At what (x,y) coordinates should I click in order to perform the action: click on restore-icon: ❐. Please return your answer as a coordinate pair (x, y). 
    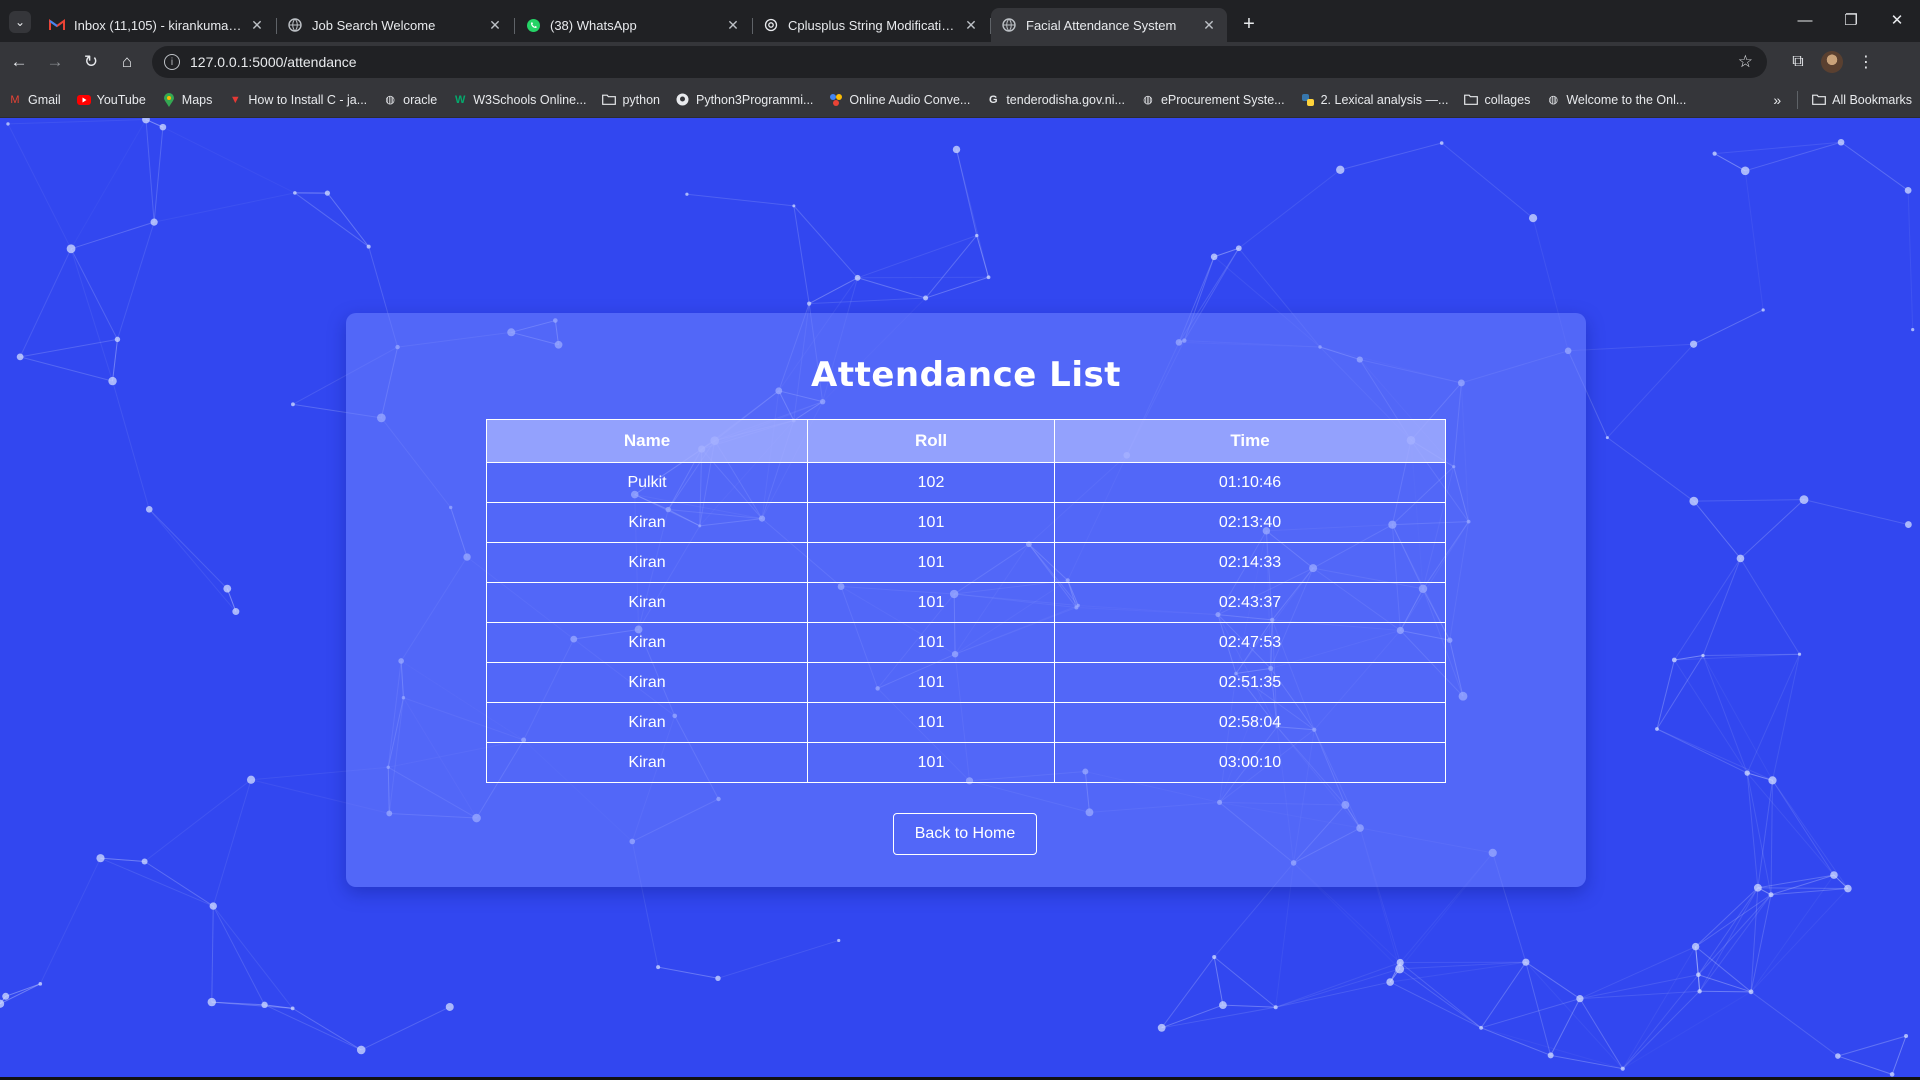
    Looking at the image, I should click on (1851, 20).